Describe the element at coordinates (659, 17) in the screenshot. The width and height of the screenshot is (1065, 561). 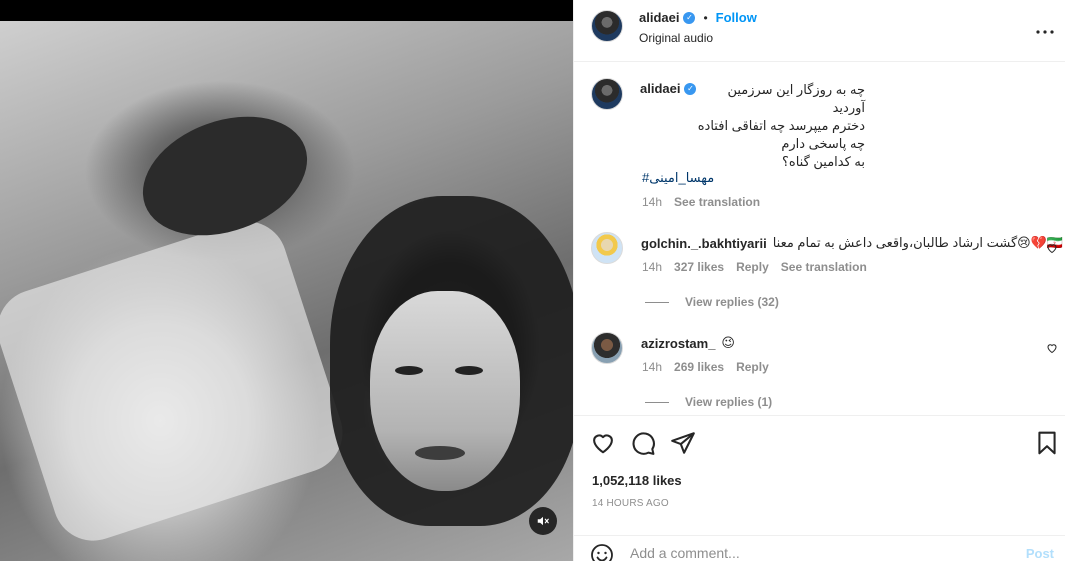
I see `username-link: alidaei` at that location.